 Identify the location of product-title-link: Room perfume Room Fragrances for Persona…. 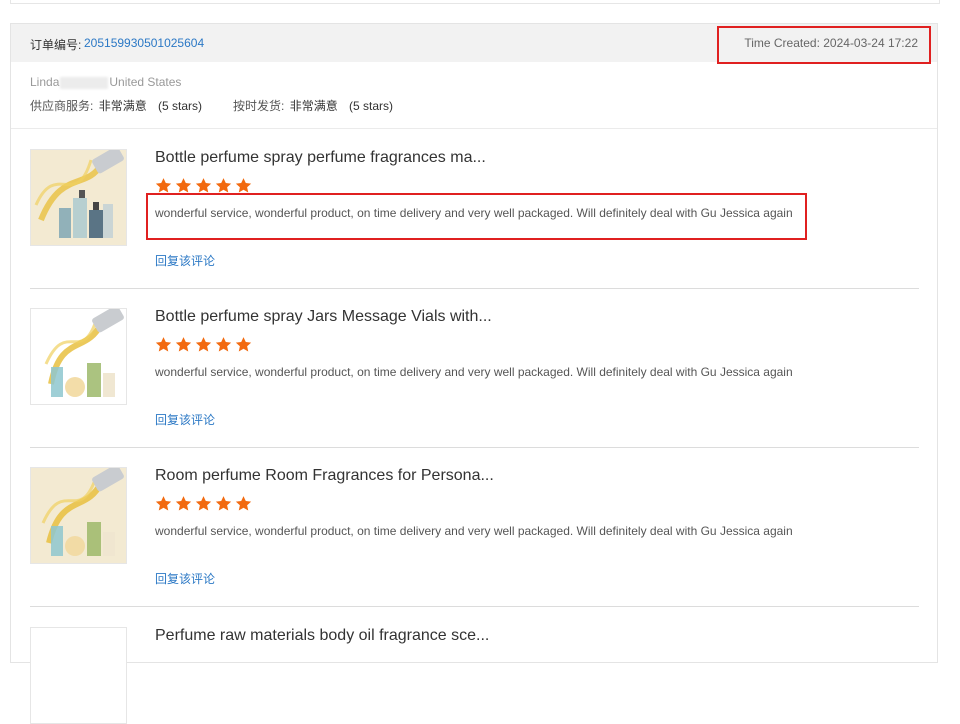
(324, 476).